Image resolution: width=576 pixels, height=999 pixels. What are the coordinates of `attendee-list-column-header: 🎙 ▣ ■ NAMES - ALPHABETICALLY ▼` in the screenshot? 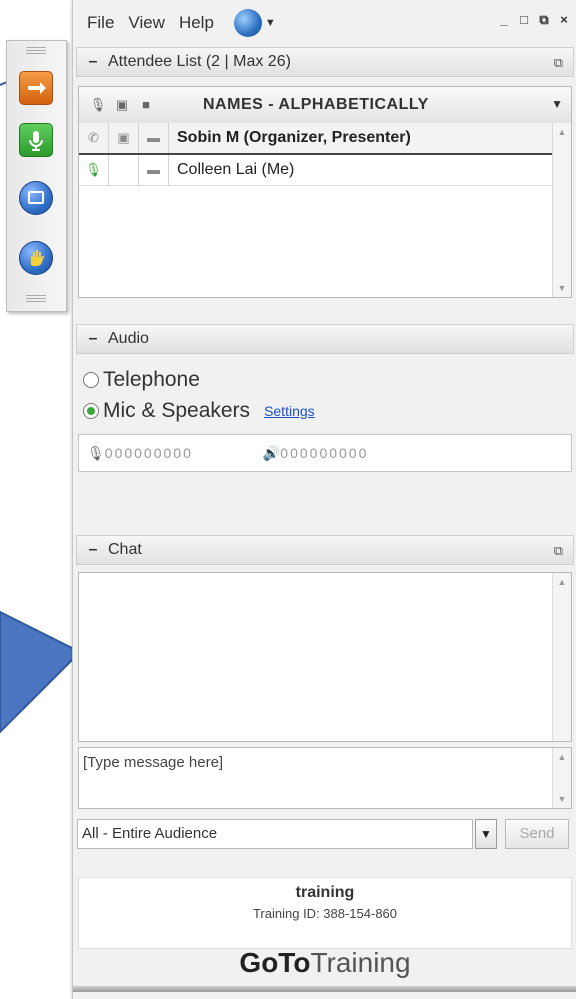 It's located at (325, 105).